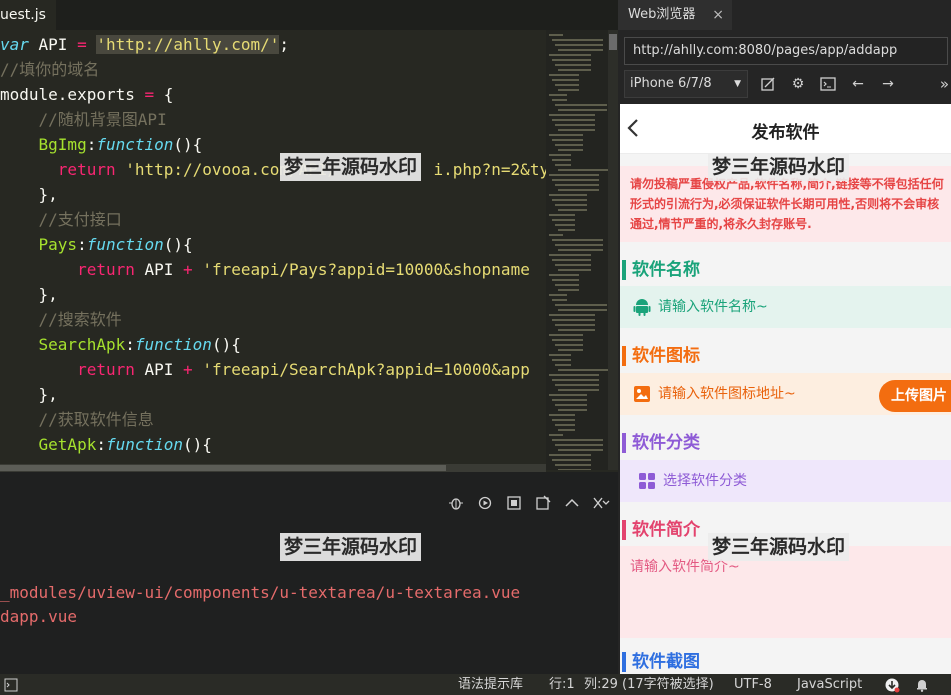 This screenshot has height=695, width=951. I want to click on code-token: =, so click(149, 94).